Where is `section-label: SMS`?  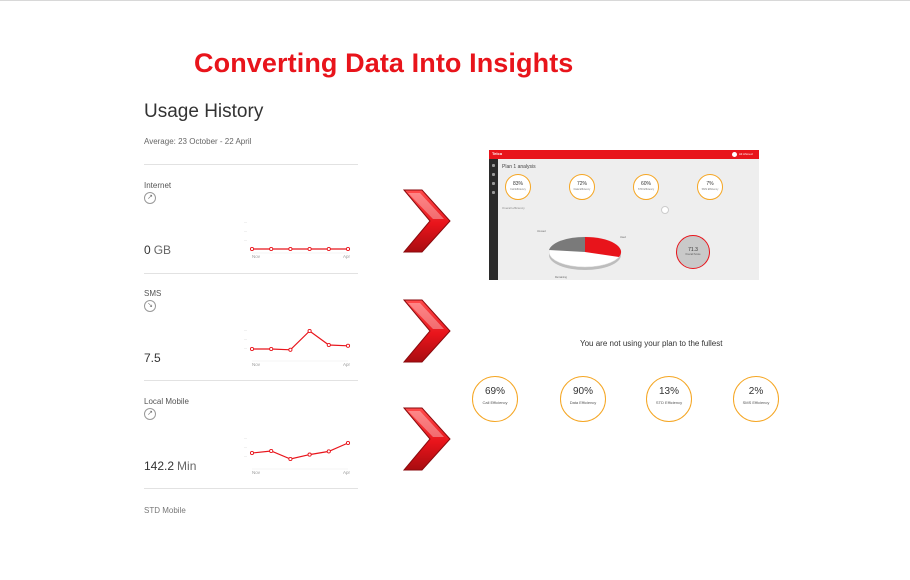
section-label: SMS is located at coordinates (153, 293).